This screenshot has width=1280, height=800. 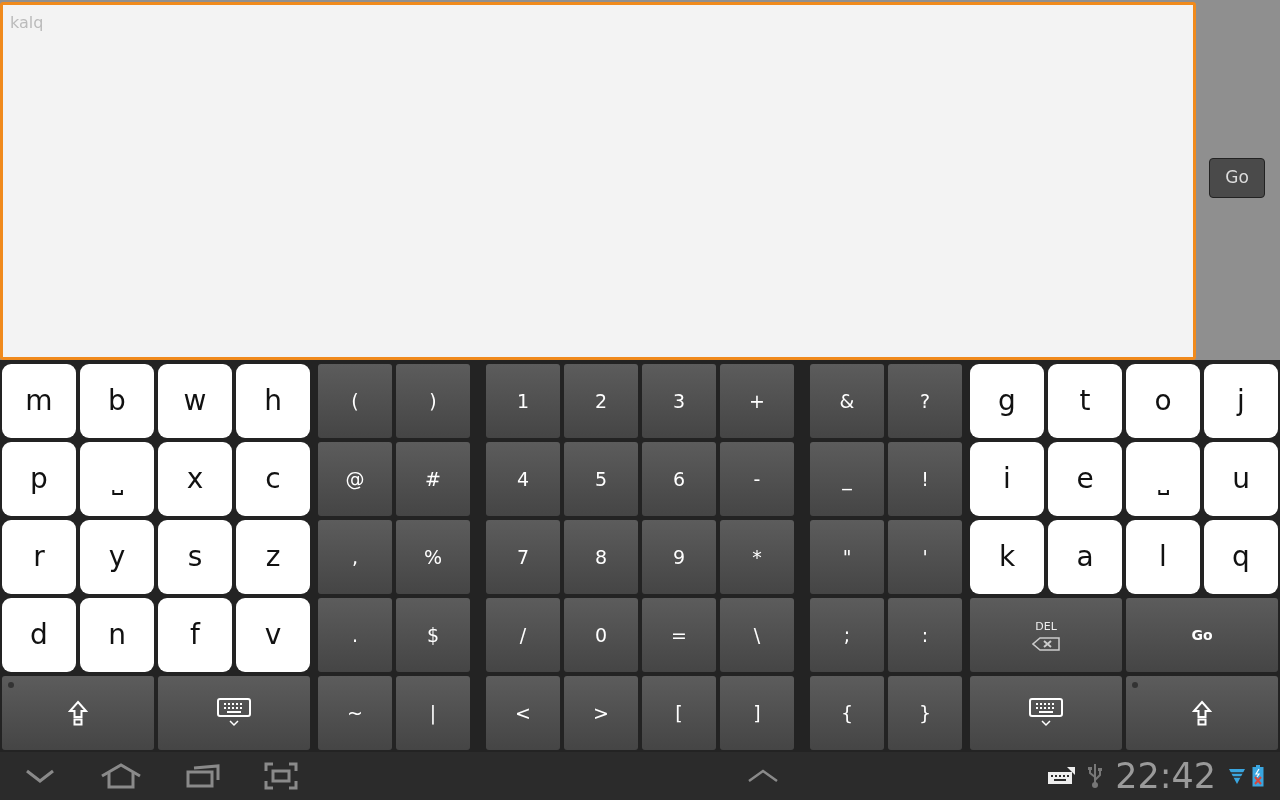 I want to click on letter-key: o, so click(x=1163, y=401).